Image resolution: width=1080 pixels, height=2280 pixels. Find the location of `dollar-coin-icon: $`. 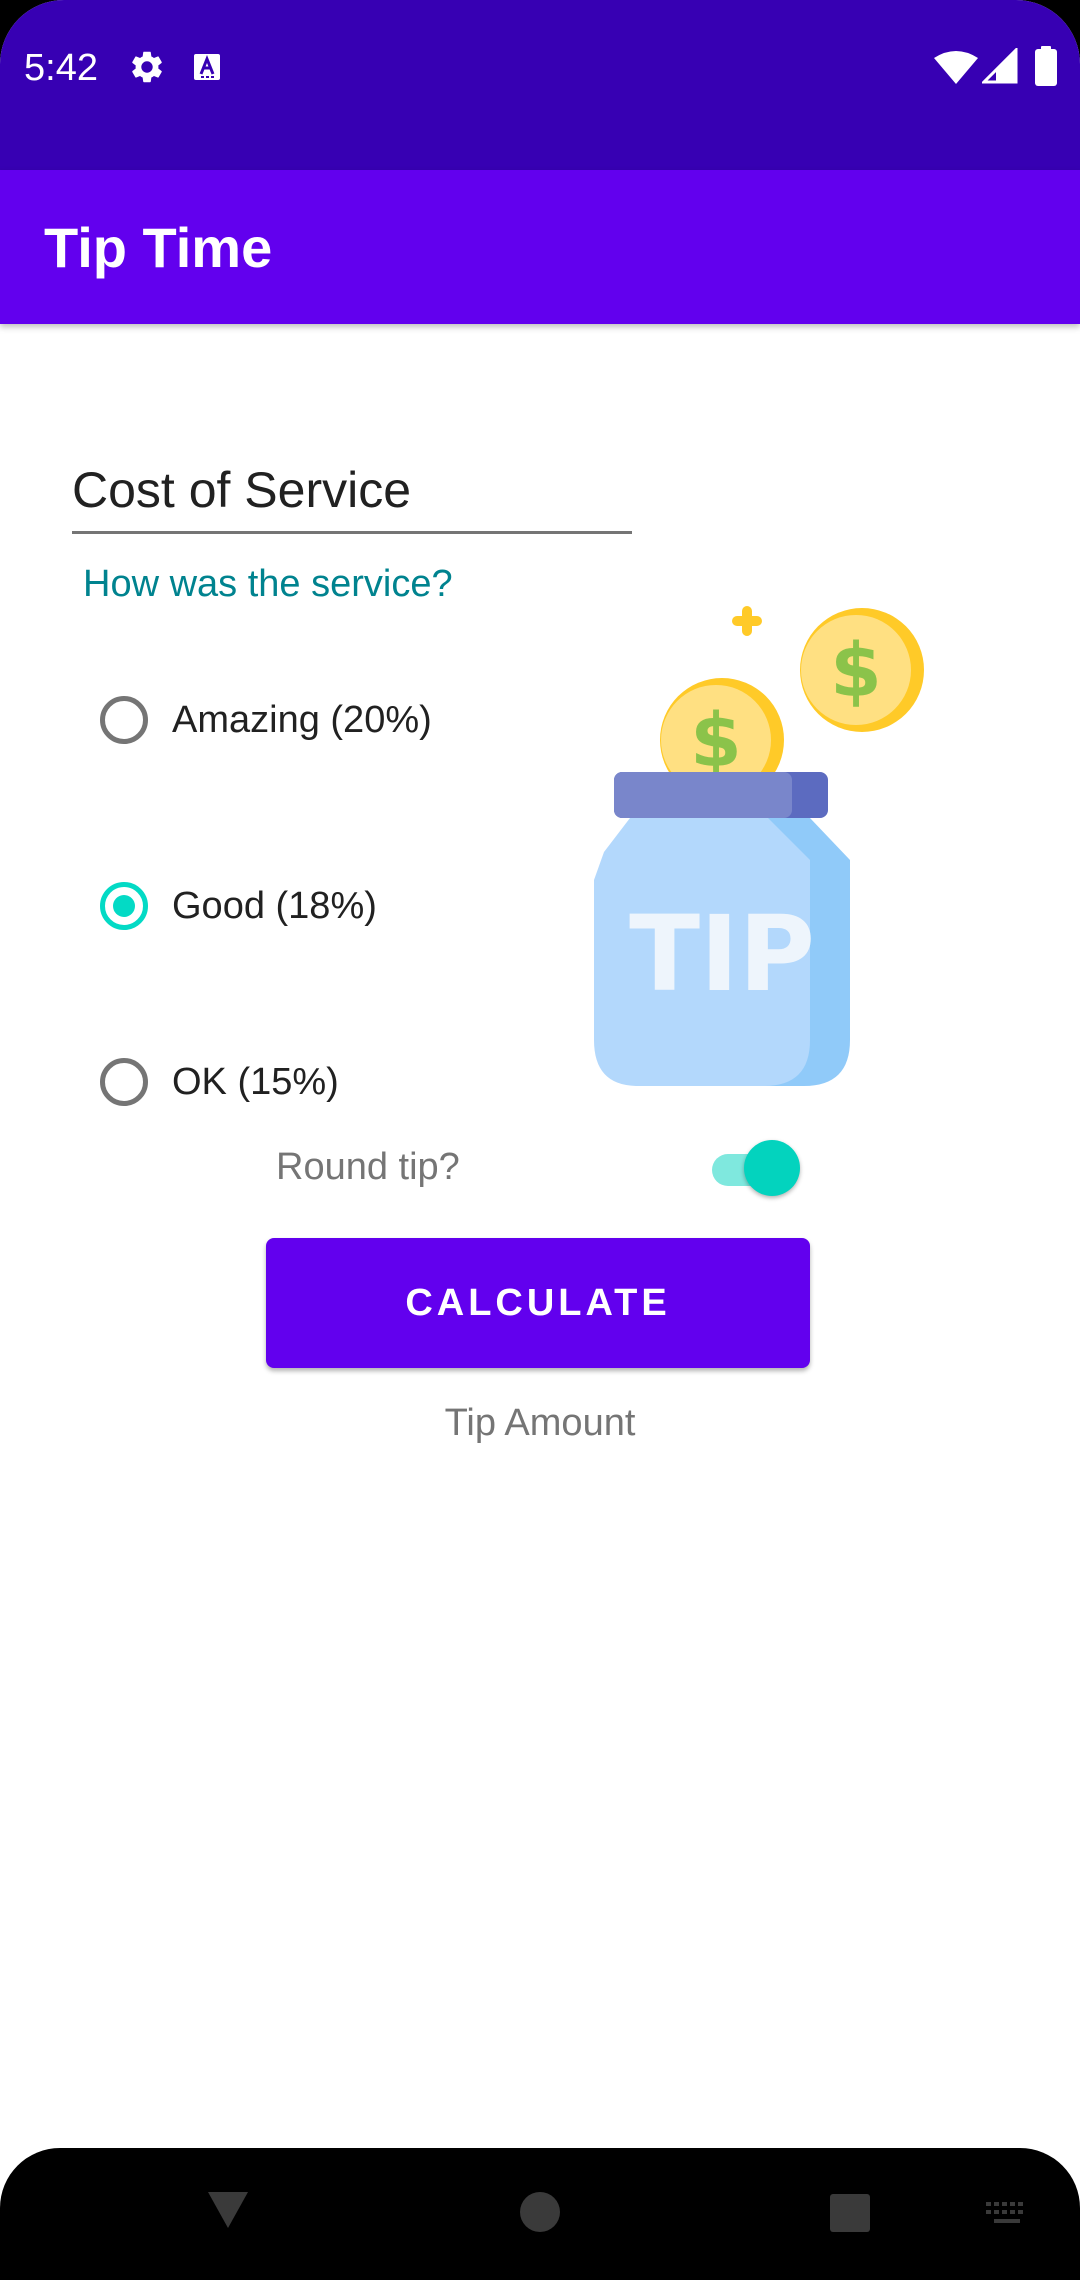

dollar-coin-icon: $ is located at coordinates (862, 670).